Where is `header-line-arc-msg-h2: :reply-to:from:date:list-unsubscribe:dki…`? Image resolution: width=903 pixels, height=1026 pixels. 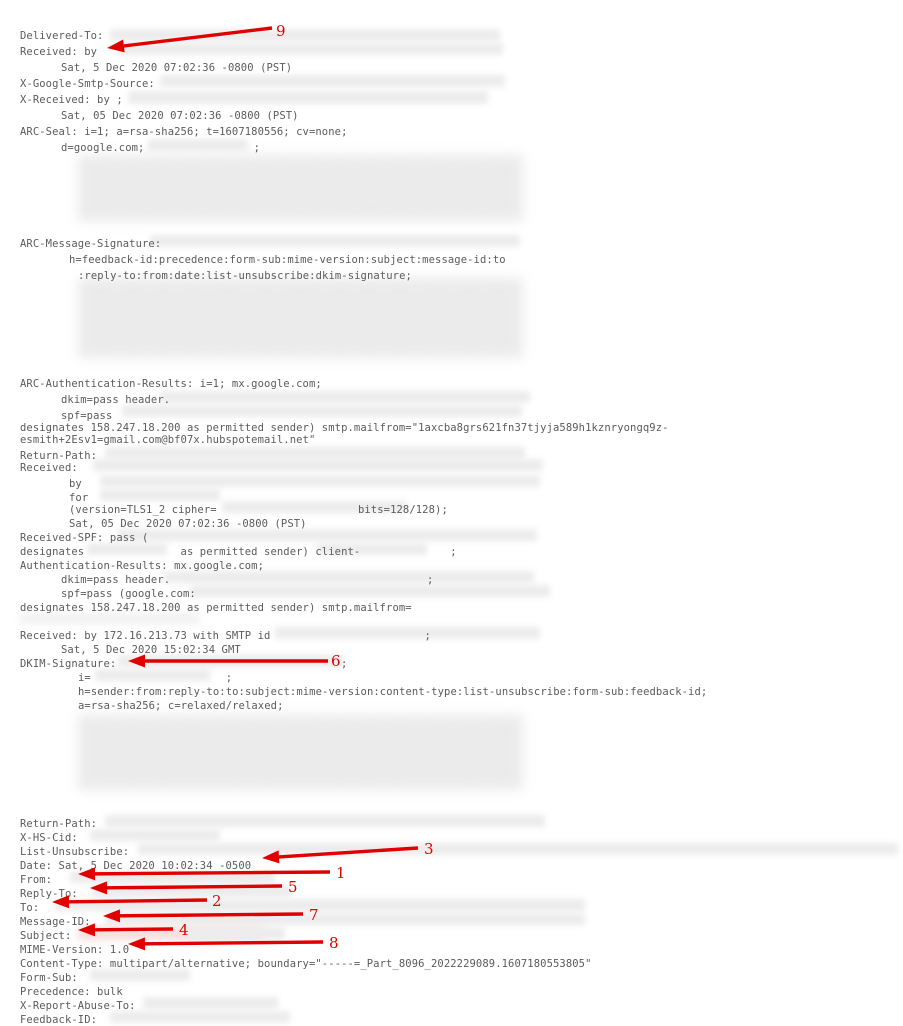 header-line-arc-msg-h2: :reply-to:from:date:list-unsubscribe:dki… is located at coordinates (245, 276).